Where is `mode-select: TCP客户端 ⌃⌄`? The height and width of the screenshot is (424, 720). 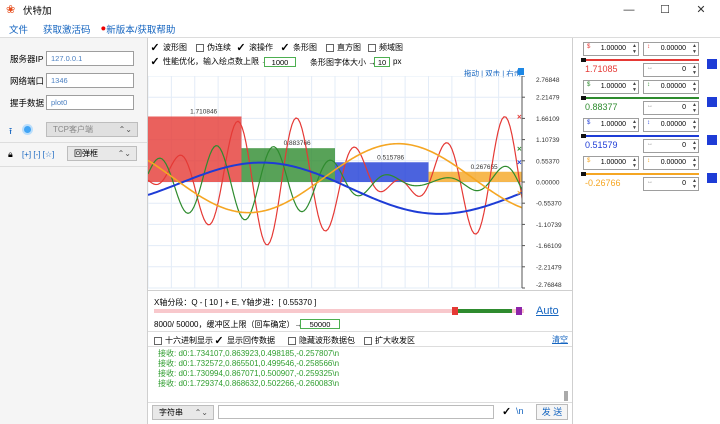
mode-select: TCP客户端 ⌃⌄ is located at coordinates (92, 129).